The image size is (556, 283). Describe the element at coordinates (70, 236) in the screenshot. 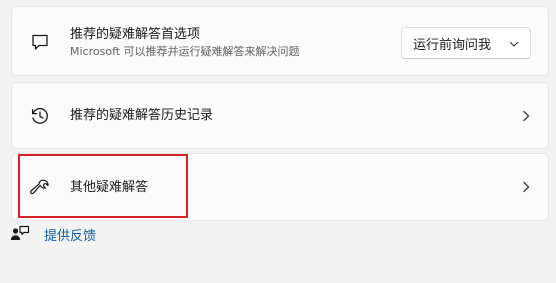

I see `give-feedback-label: 提供反馈` at that location.